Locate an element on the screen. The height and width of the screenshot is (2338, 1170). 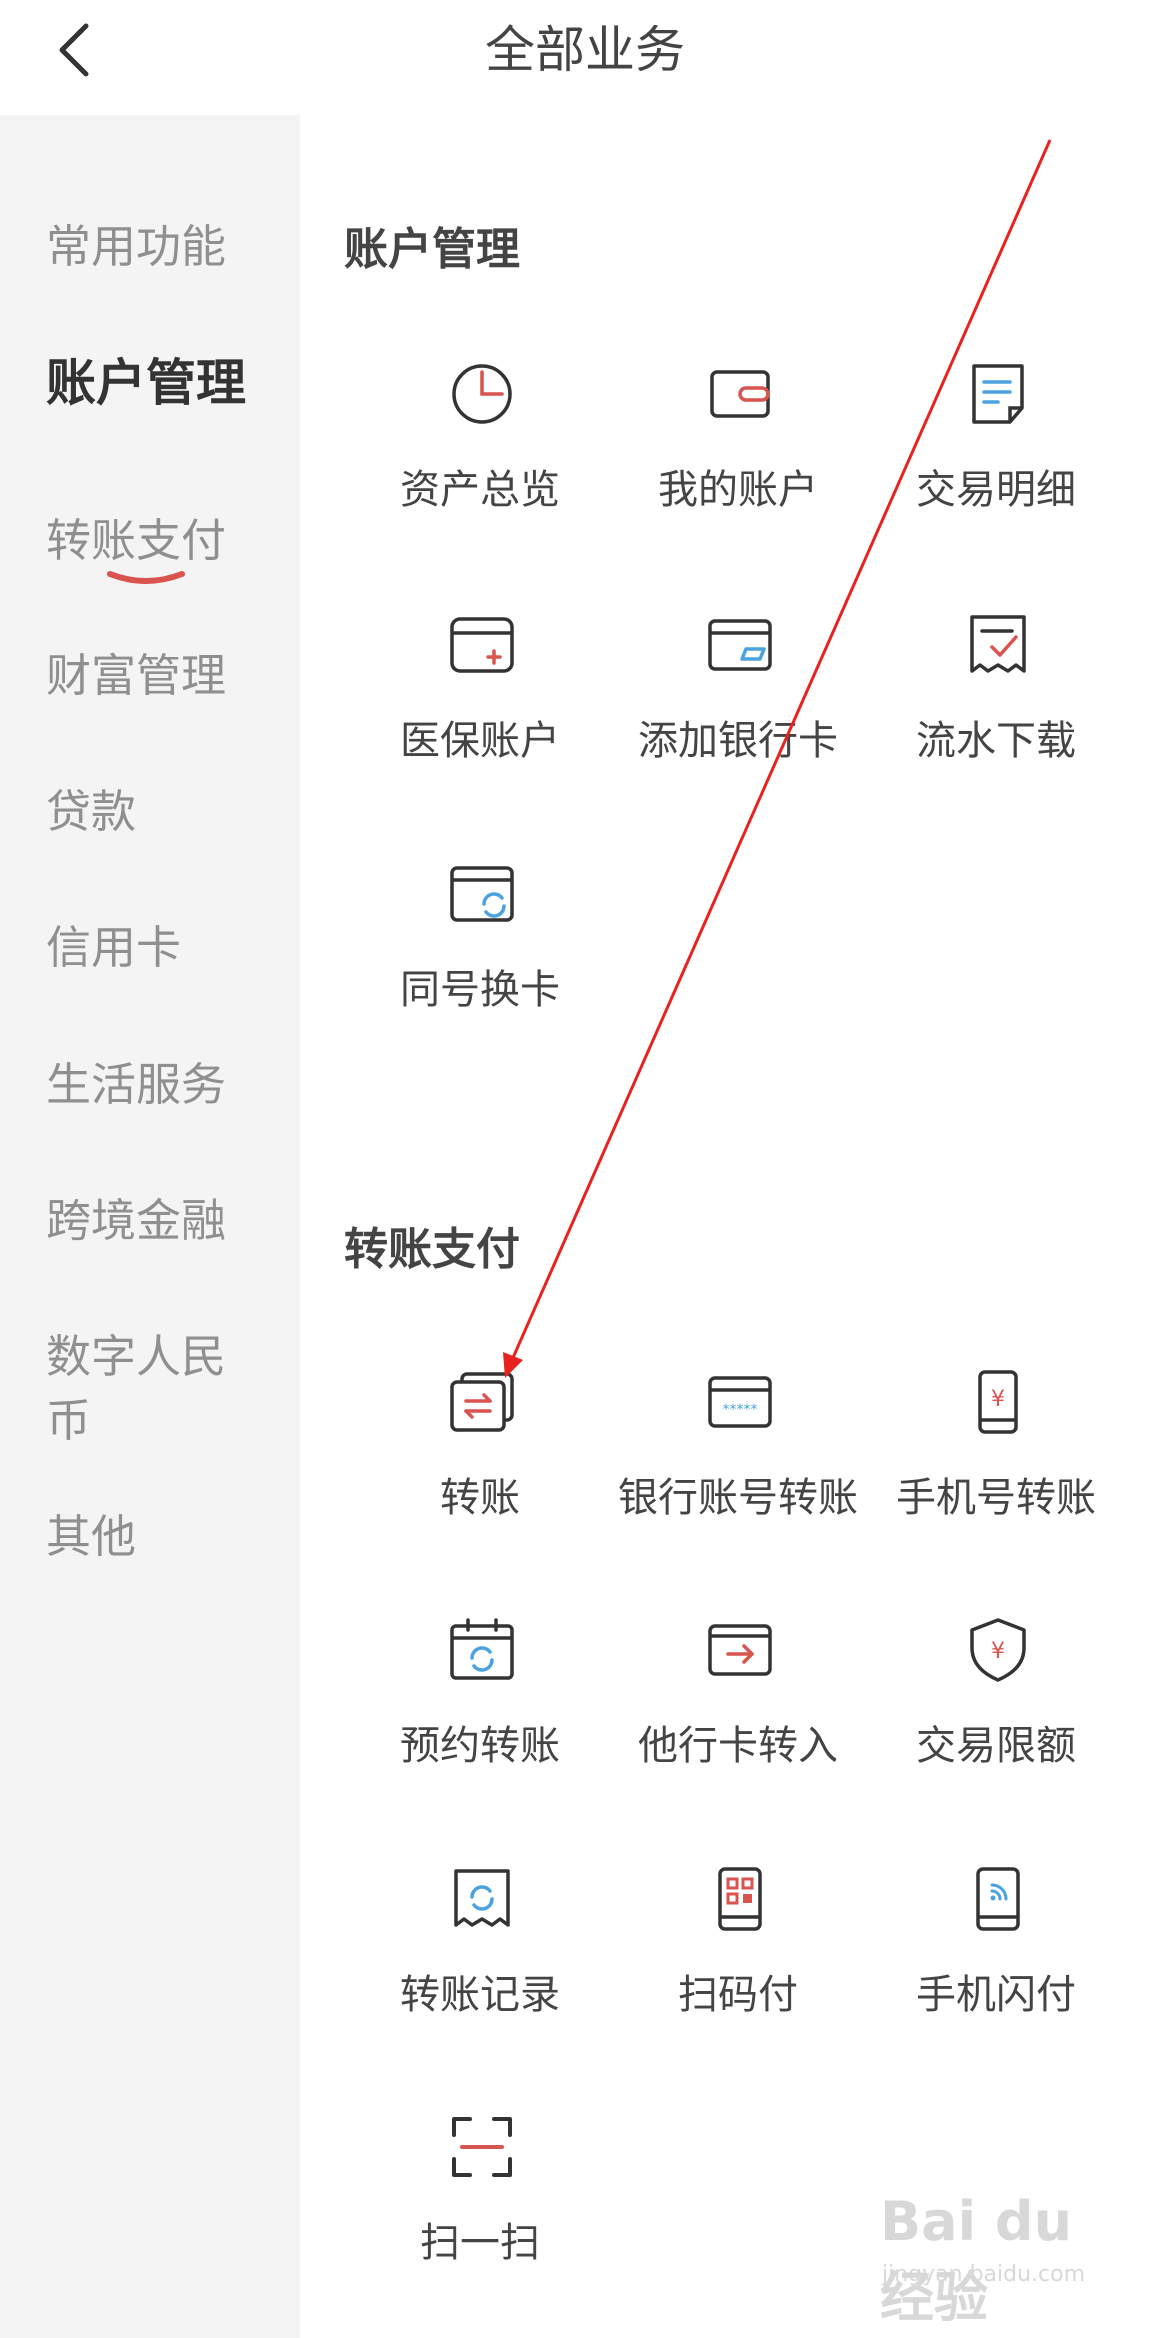
watermark-url: jingyan.baidu.com is located at coordinates (984, 2274).